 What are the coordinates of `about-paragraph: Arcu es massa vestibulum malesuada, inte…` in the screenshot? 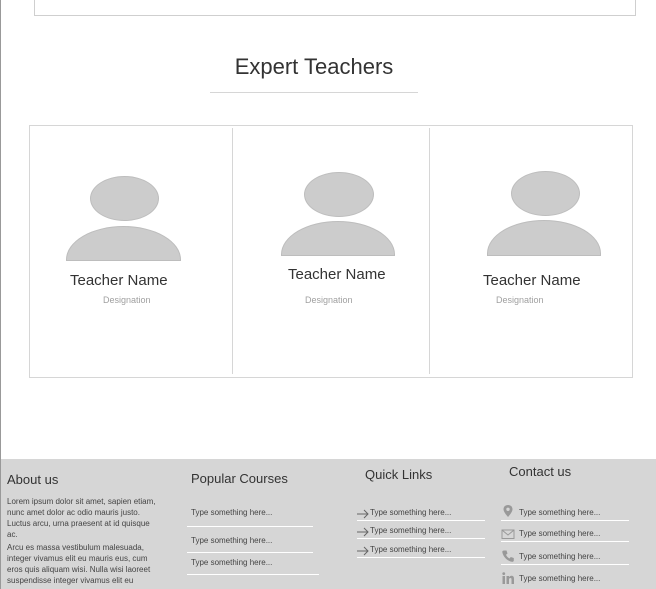 It's located at (79, 565).